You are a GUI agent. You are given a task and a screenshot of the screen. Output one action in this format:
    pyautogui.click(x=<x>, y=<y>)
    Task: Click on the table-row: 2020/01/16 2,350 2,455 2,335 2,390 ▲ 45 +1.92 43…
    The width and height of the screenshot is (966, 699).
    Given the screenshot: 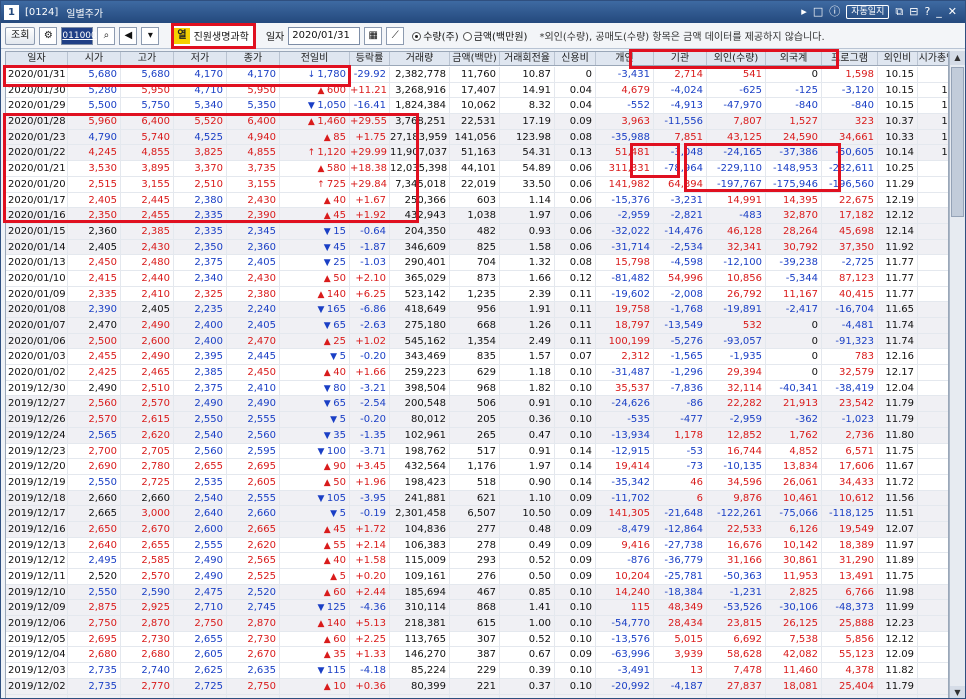 What is the action you would take?
    pyautogui.click(x=477, y=216)
    